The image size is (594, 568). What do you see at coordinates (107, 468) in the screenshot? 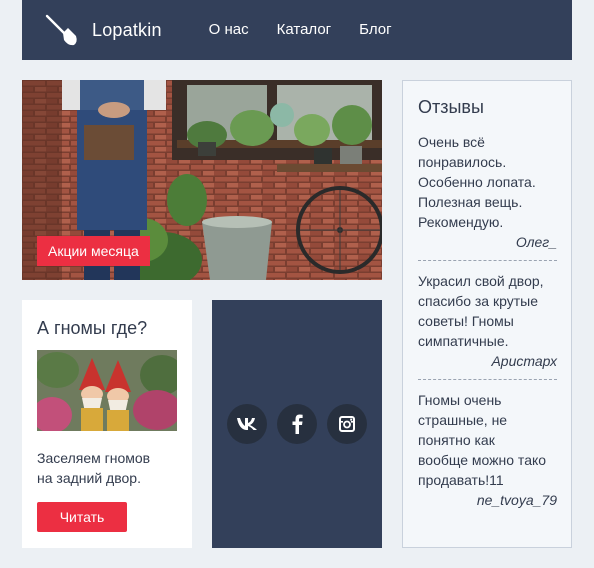
I see `article-excerpt: Заселяем гномов на задний двор.` at bounding box center [107, 468].